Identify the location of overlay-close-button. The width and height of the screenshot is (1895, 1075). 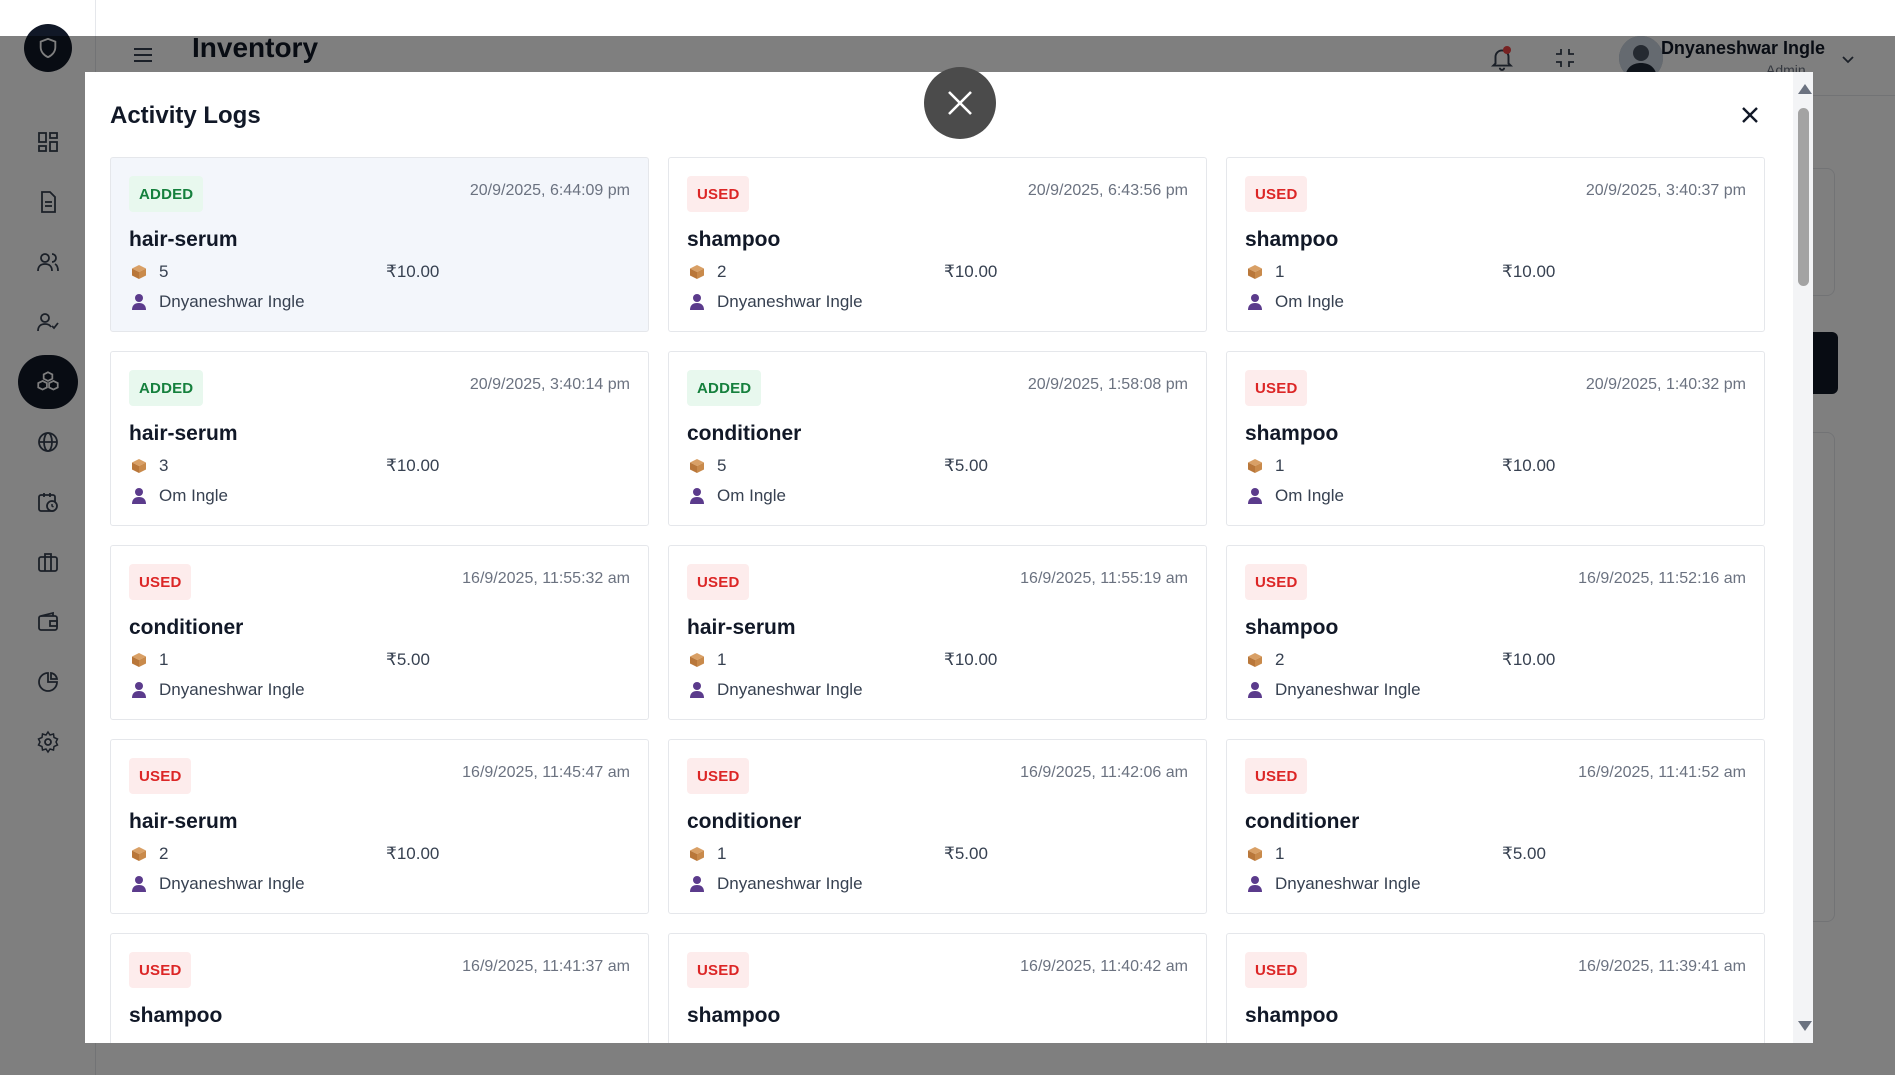
(960, 103).